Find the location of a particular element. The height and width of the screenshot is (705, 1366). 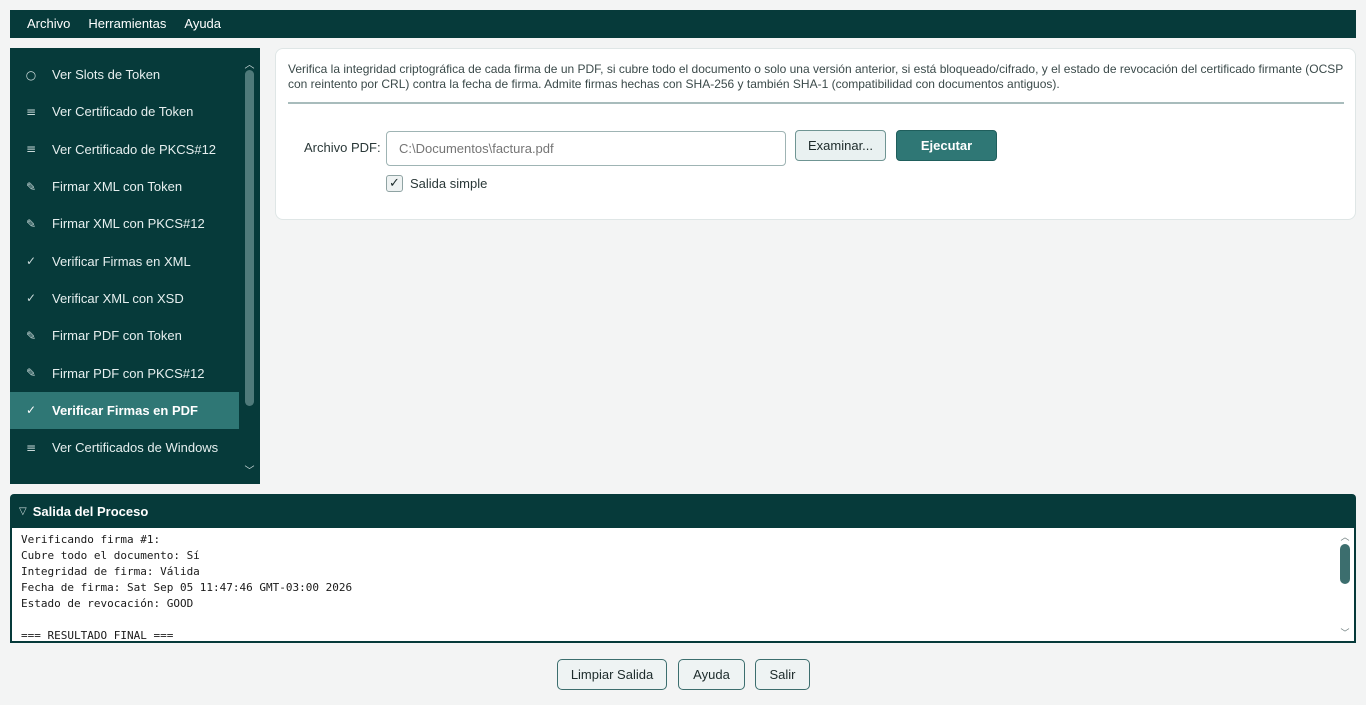

sidebar-item-label: Verificar Firmas en PDF is located at coordinates (125, 410).